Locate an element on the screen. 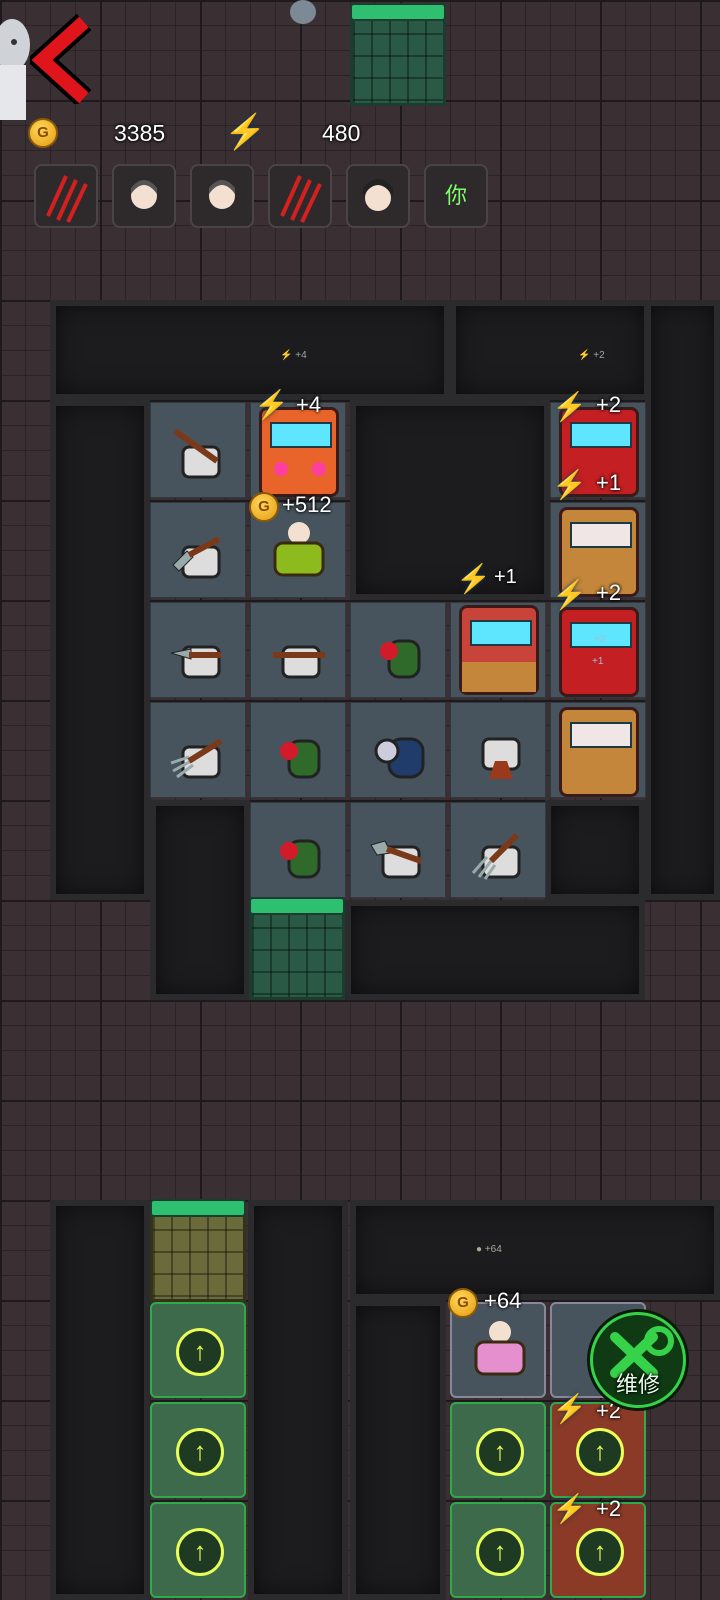 The height and width of the screenshot is (1600, 720). chevron-left-icon is located at coordinates (58, 60).